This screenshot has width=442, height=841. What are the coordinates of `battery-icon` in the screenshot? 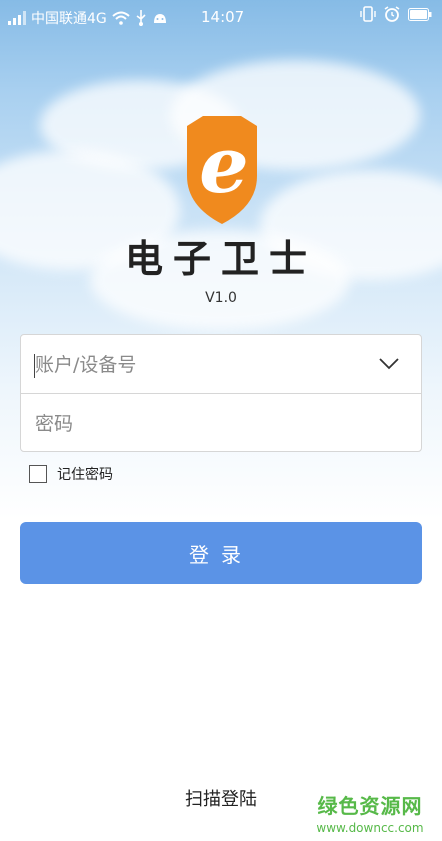 It's located at (420, 14).